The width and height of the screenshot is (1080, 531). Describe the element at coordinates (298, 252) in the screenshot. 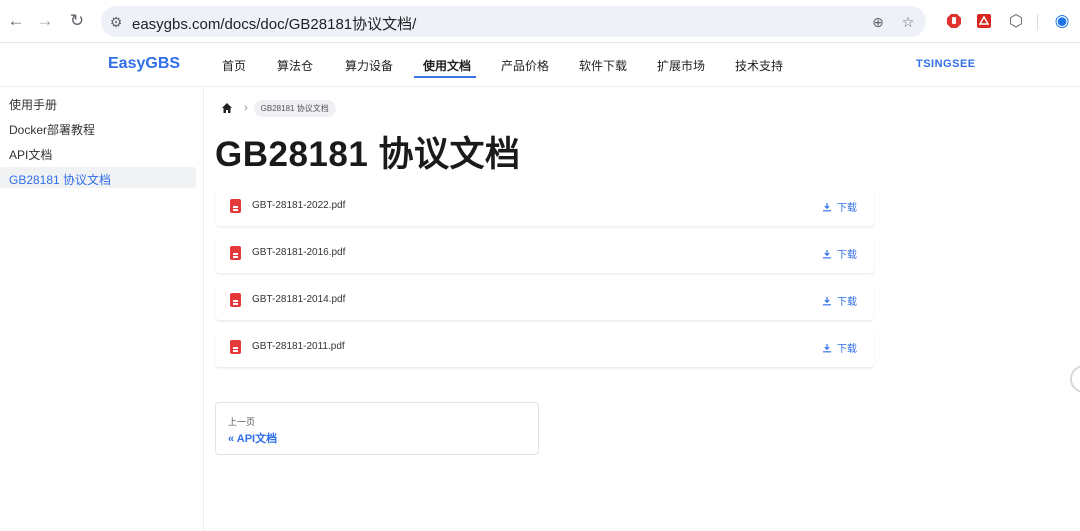

I see `file-name: GBT-28181-2016.pdf` at that location.